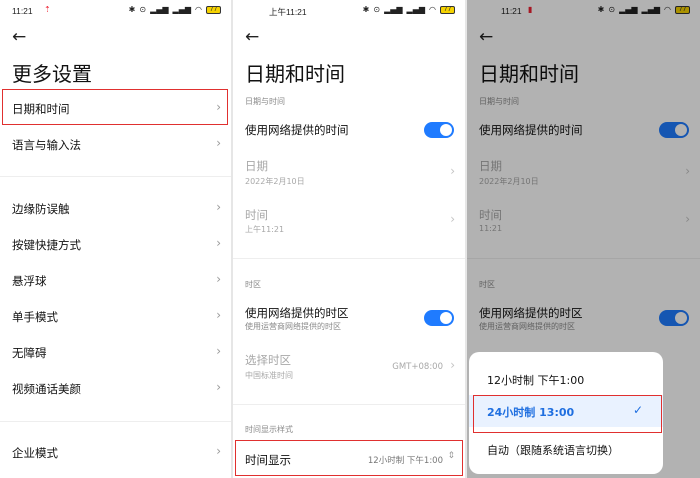  What do you see at coordinates (297, 313) in the screenshot?
I see `network-tz-label: 使用网络提供的时区` at bounding box center [297, 313].